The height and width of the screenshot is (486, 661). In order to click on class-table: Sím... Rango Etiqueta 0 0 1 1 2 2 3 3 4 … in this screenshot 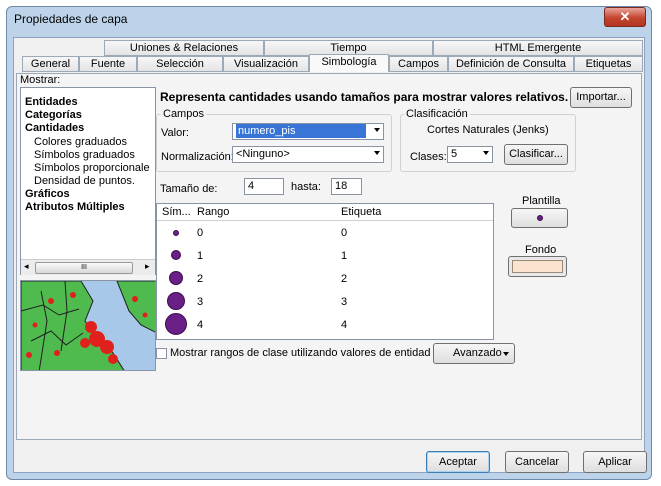, I will do `click(325, 271)`.